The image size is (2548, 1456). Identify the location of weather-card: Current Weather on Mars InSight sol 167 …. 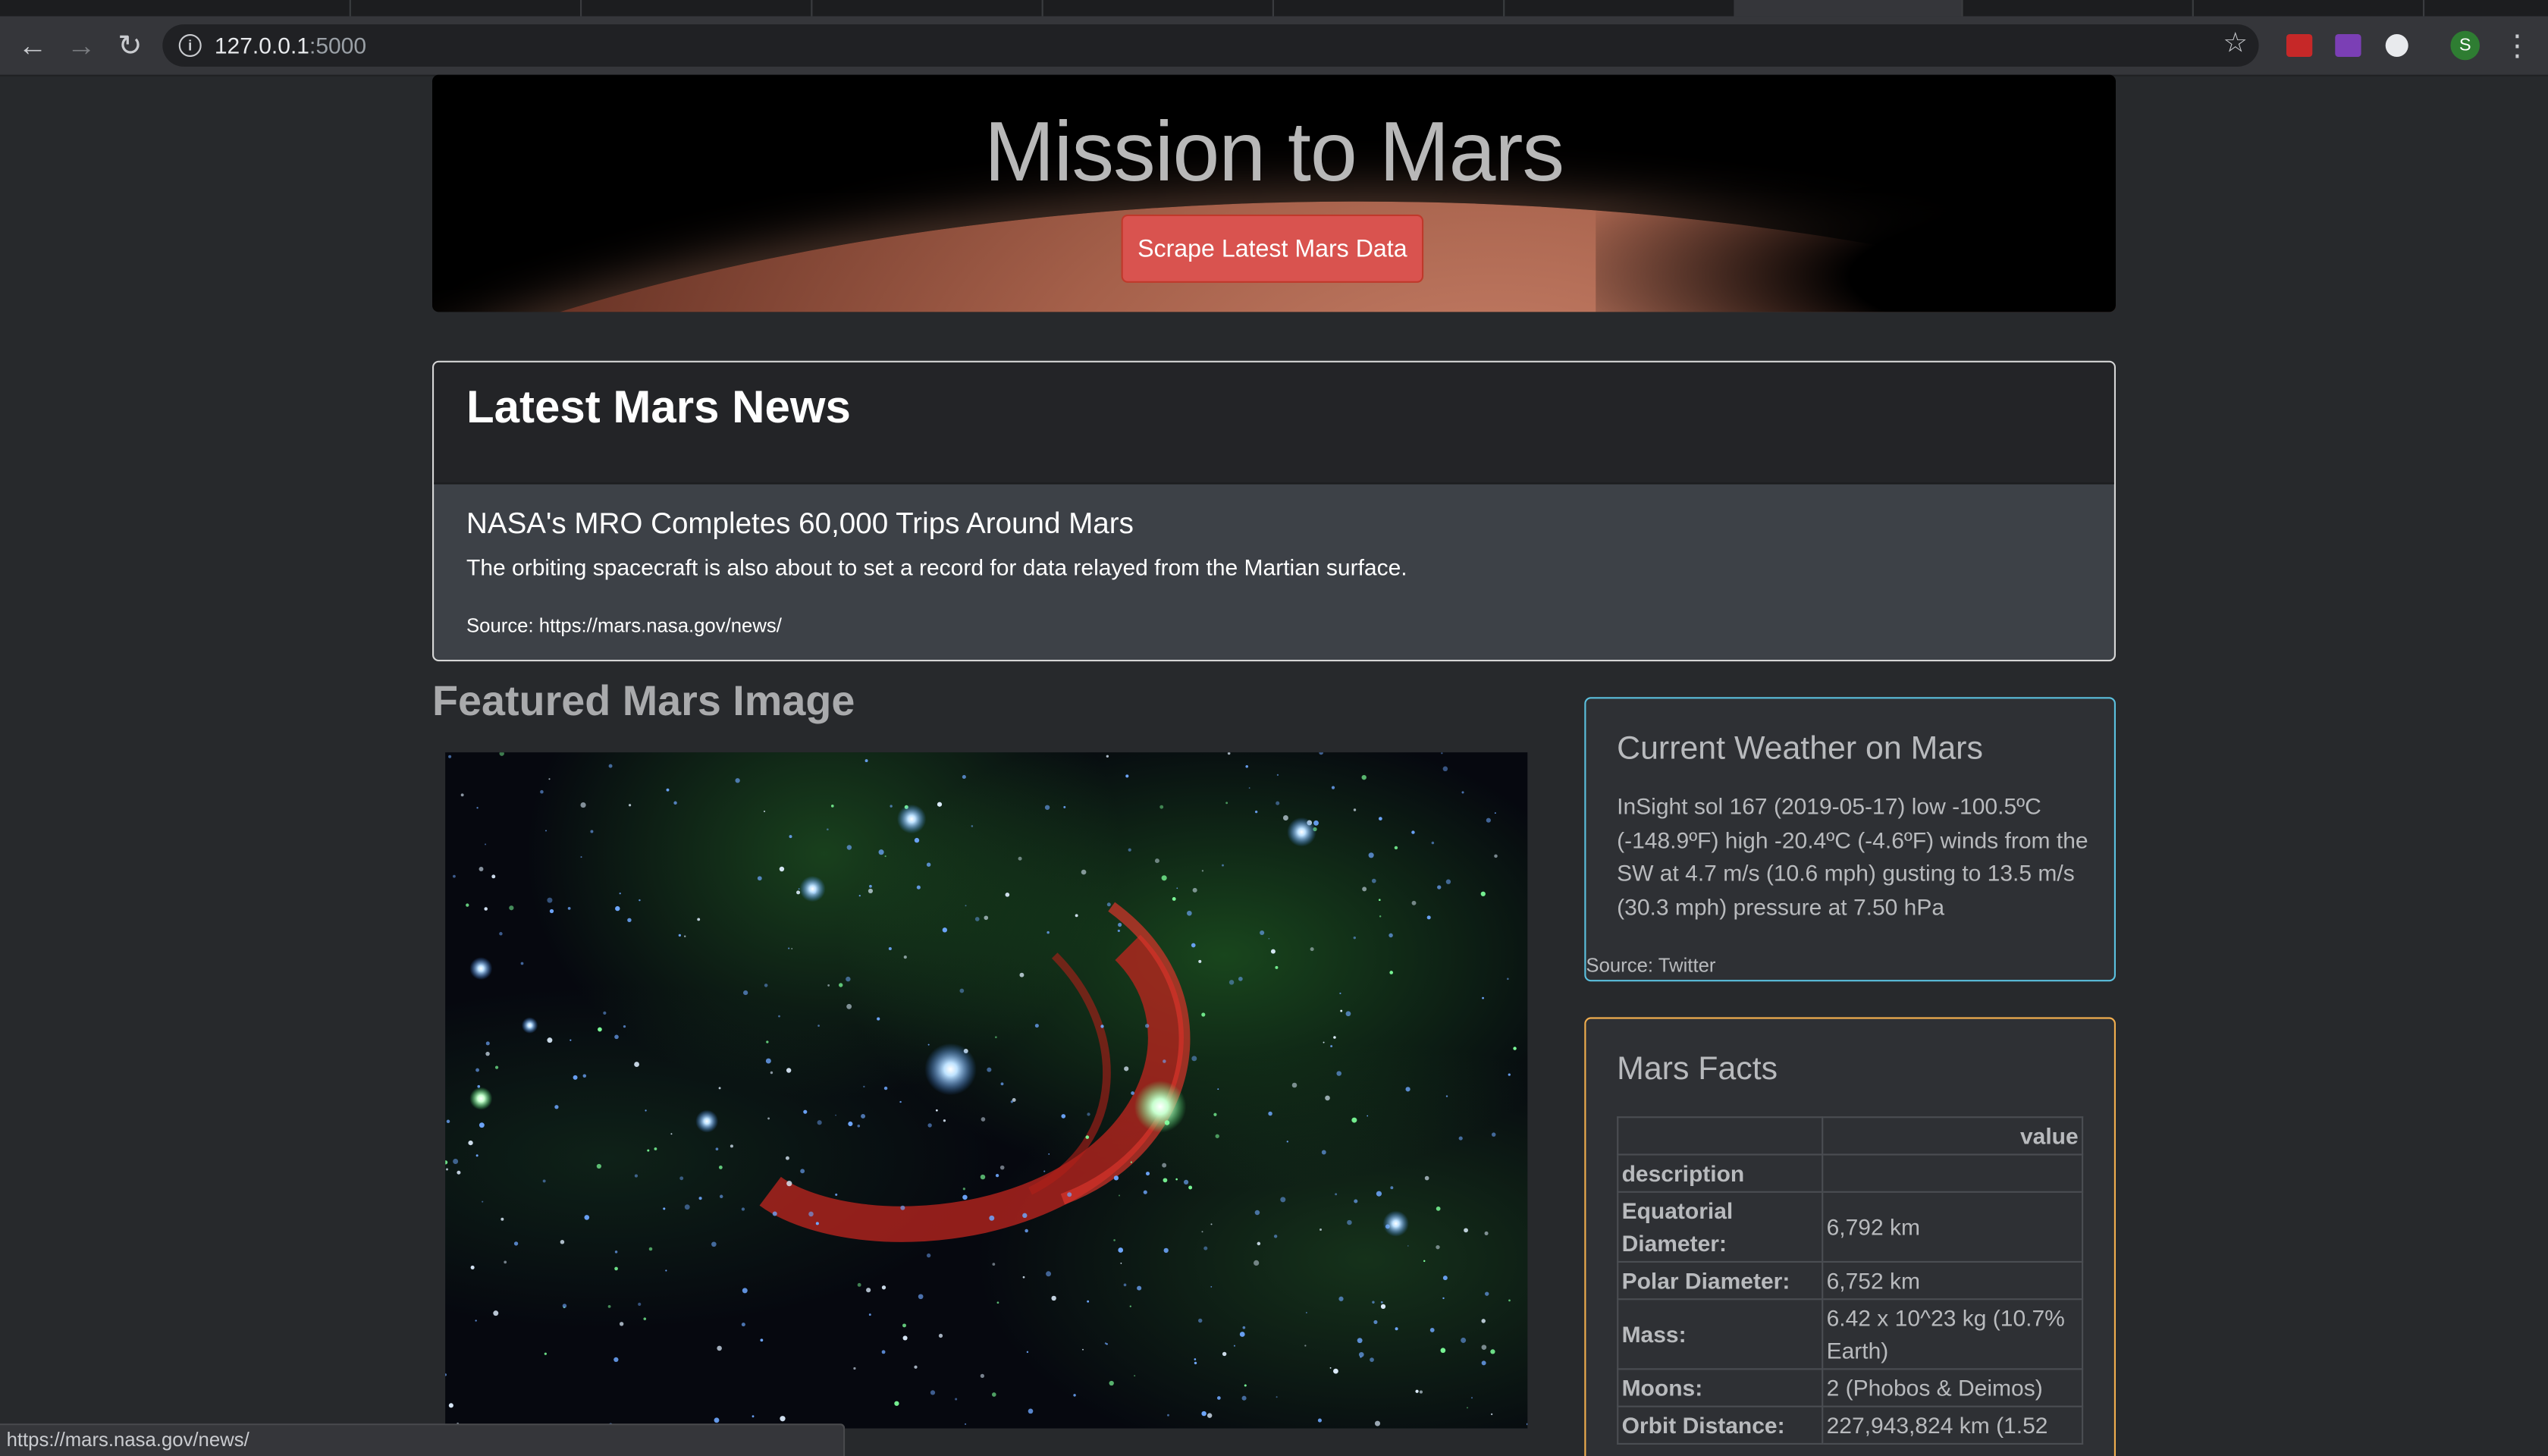
(1850, 839).